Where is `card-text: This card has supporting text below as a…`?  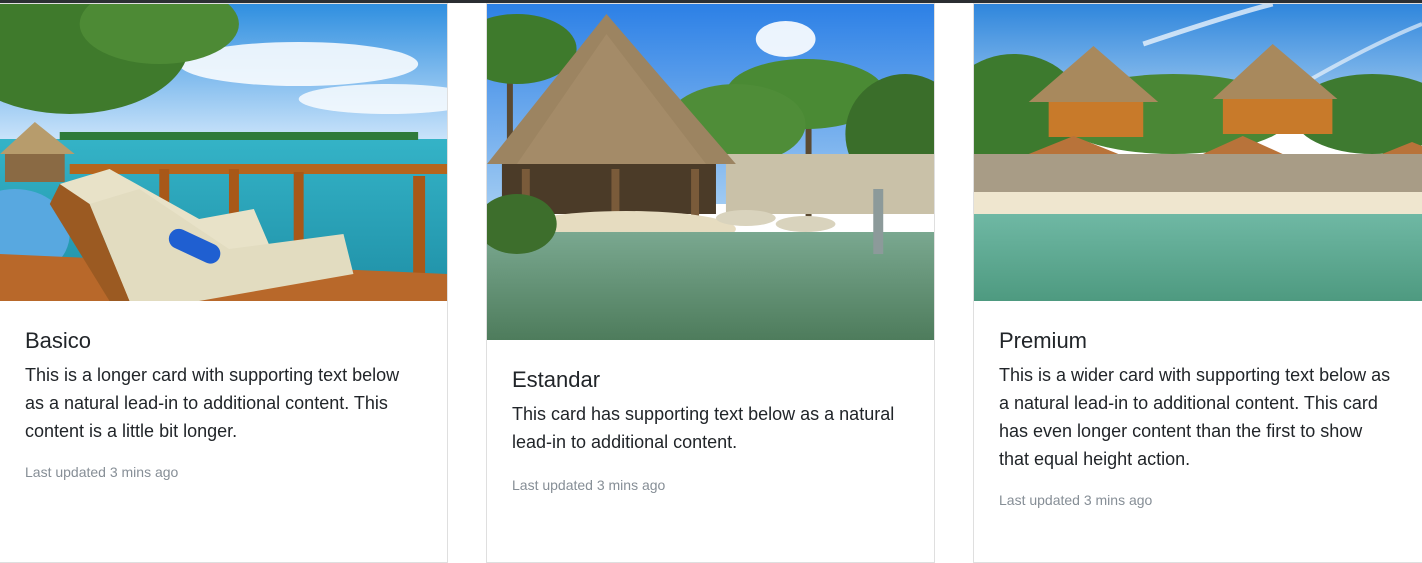 card-text: This card has supporting text below as a… is located at coordinates (703, 428).